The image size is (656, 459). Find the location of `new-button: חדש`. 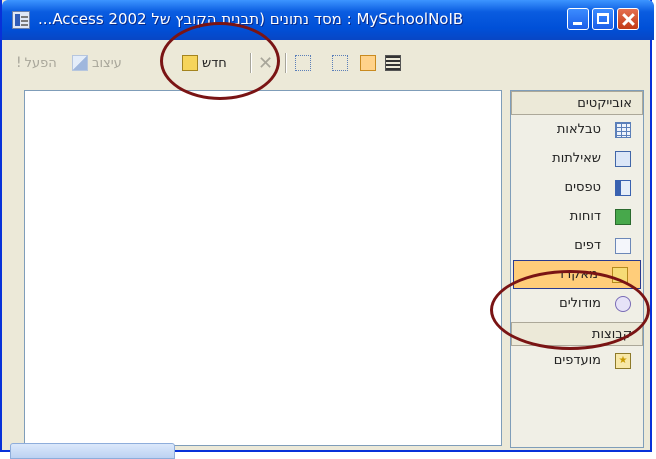

new-button: חדש is located at coordinates (204, 63).